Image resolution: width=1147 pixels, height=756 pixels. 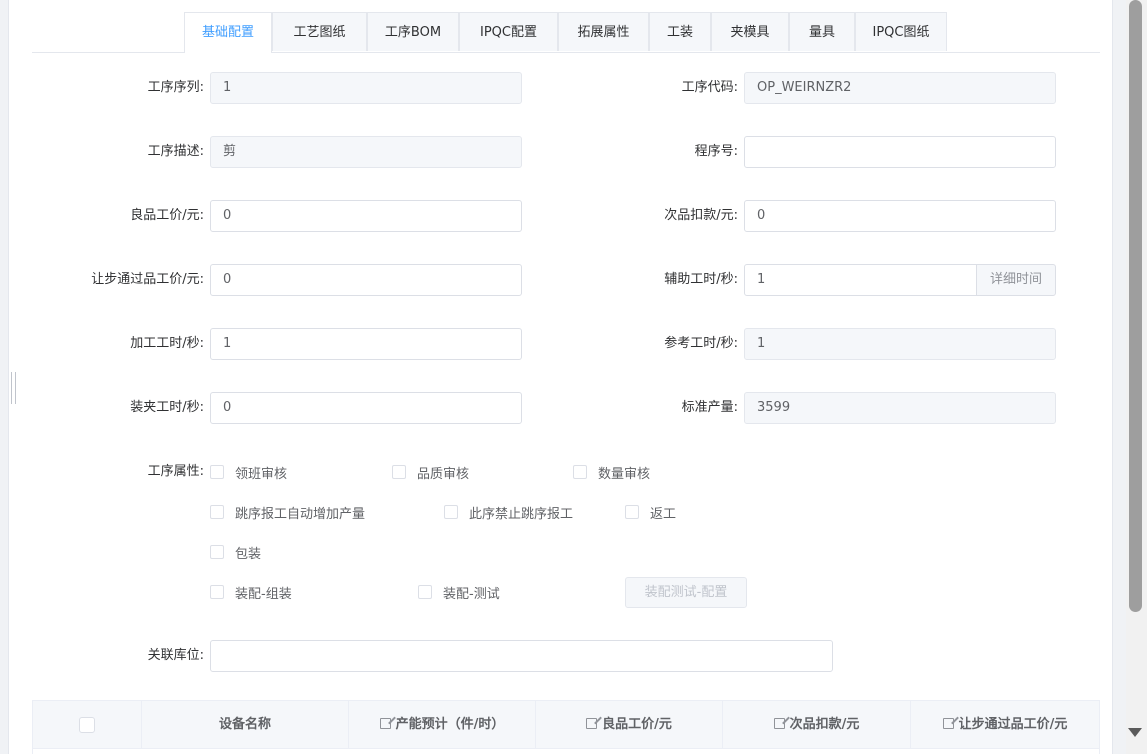 What do you see at coordinates (450, 724) in the screenshot?
I see `header-text: 产能预计（件/时）` at bounding box center [450, 724].